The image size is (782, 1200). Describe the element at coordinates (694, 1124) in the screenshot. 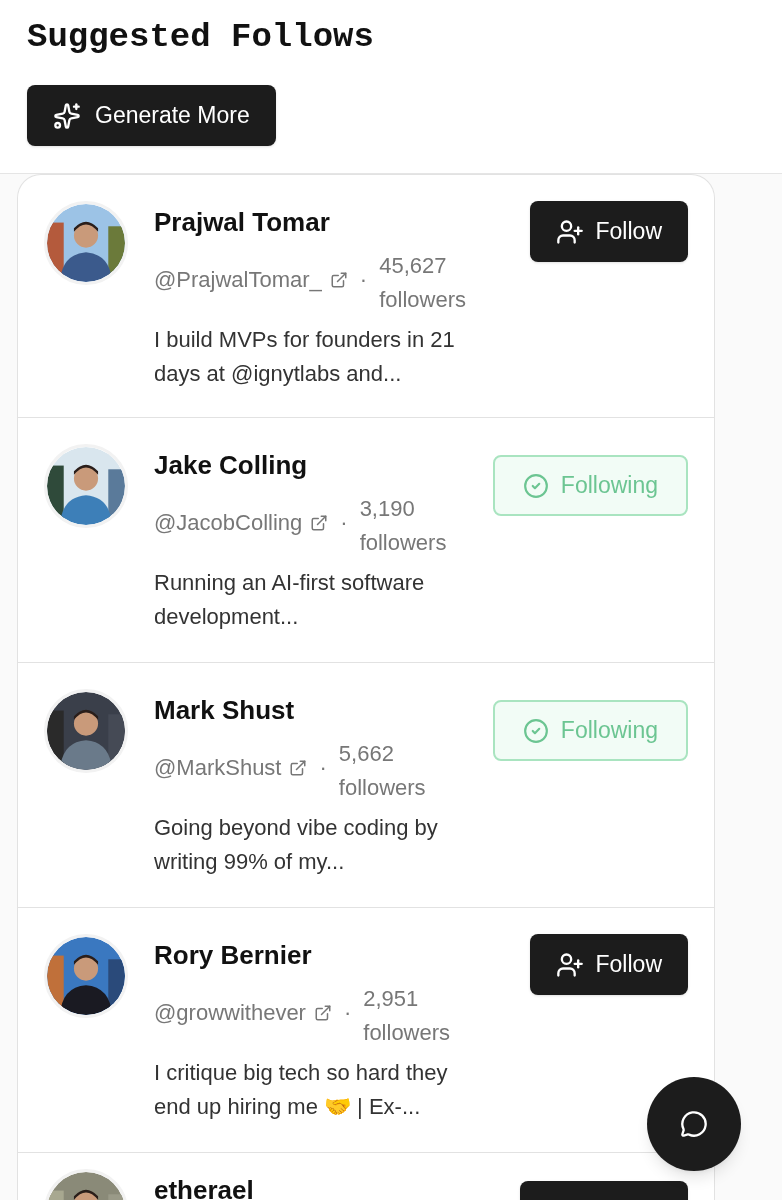

I see `chat-icon` at that location.